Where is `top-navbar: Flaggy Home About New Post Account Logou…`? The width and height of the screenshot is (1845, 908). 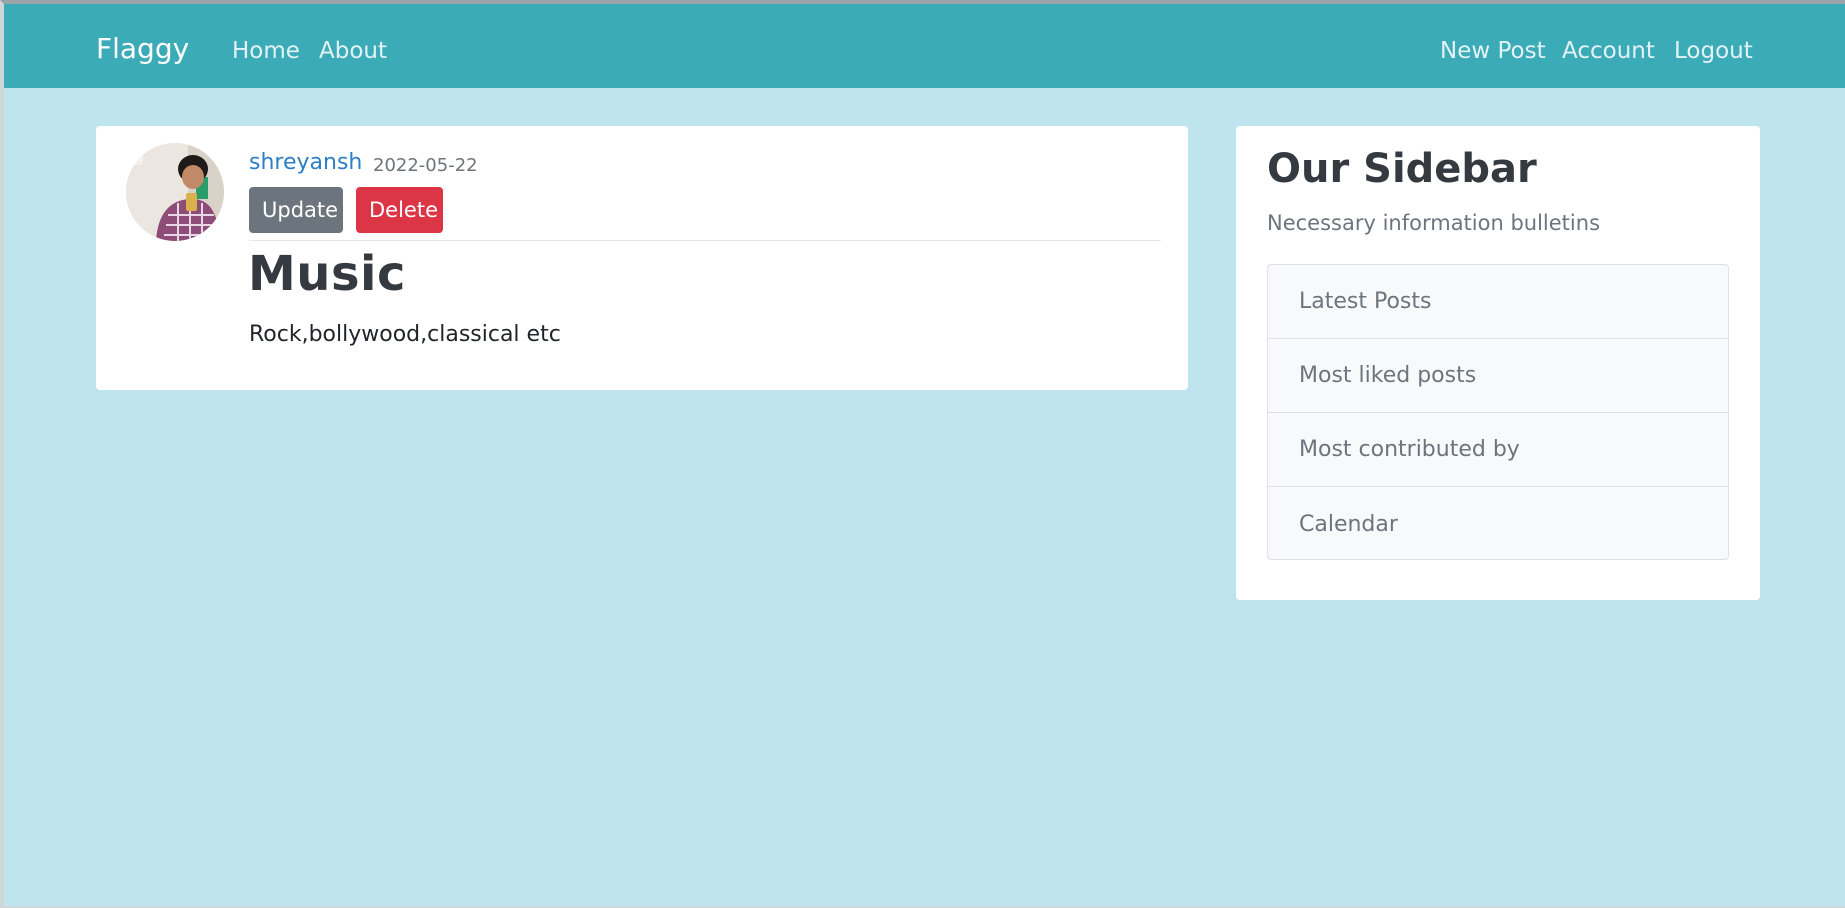
top-navbar: Flaggy Home About New Post Account Logou… is located at coordinates (924, 46).